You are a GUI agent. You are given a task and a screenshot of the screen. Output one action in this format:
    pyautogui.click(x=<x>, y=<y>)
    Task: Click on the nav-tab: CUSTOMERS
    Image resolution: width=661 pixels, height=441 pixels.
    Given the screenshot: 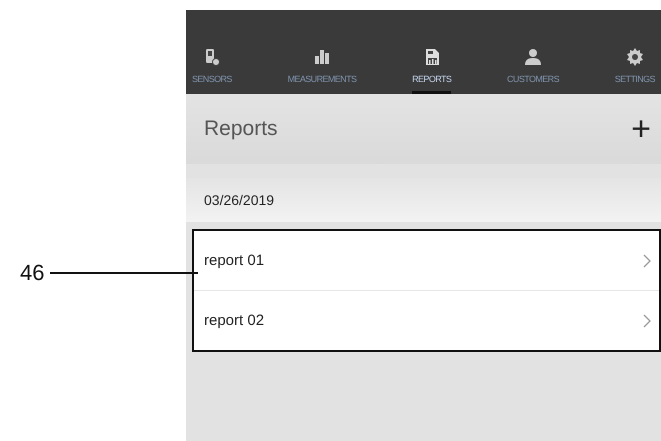 What is the action you would take?
    pyautogui.click(x=533, y=52)
    